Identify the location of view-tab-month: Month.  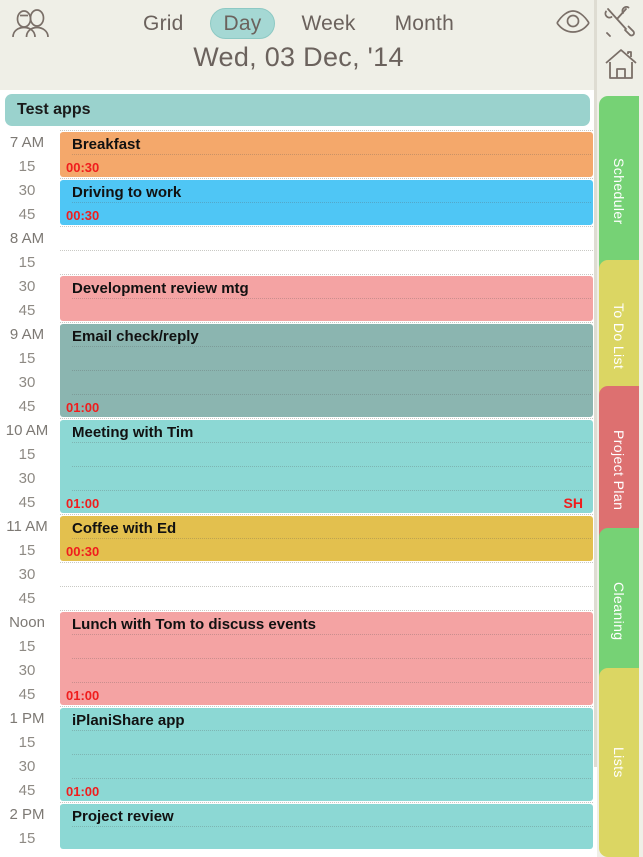
(424, 23).